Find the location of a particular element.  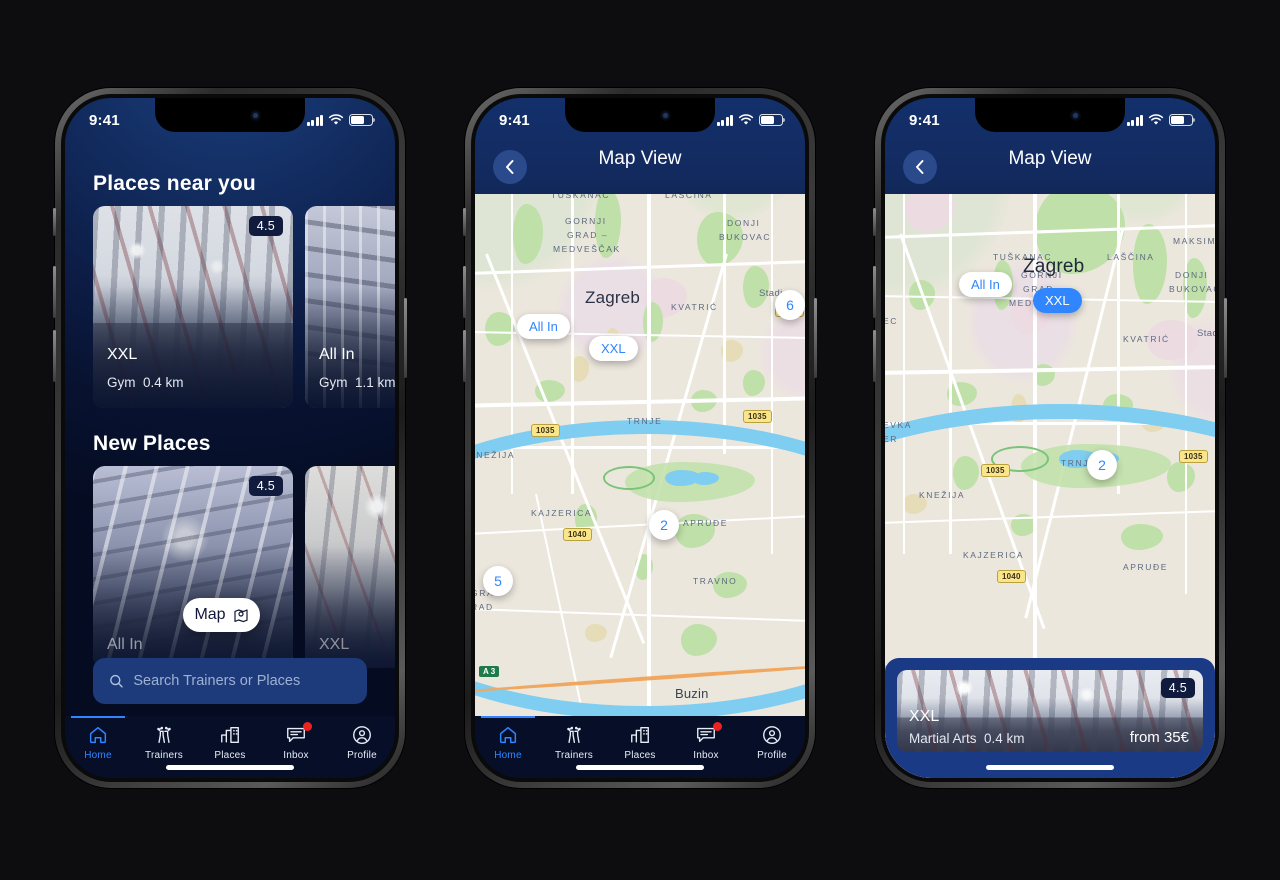

map-area-label: KNEŽIJA is located at coordinates (495, 455).